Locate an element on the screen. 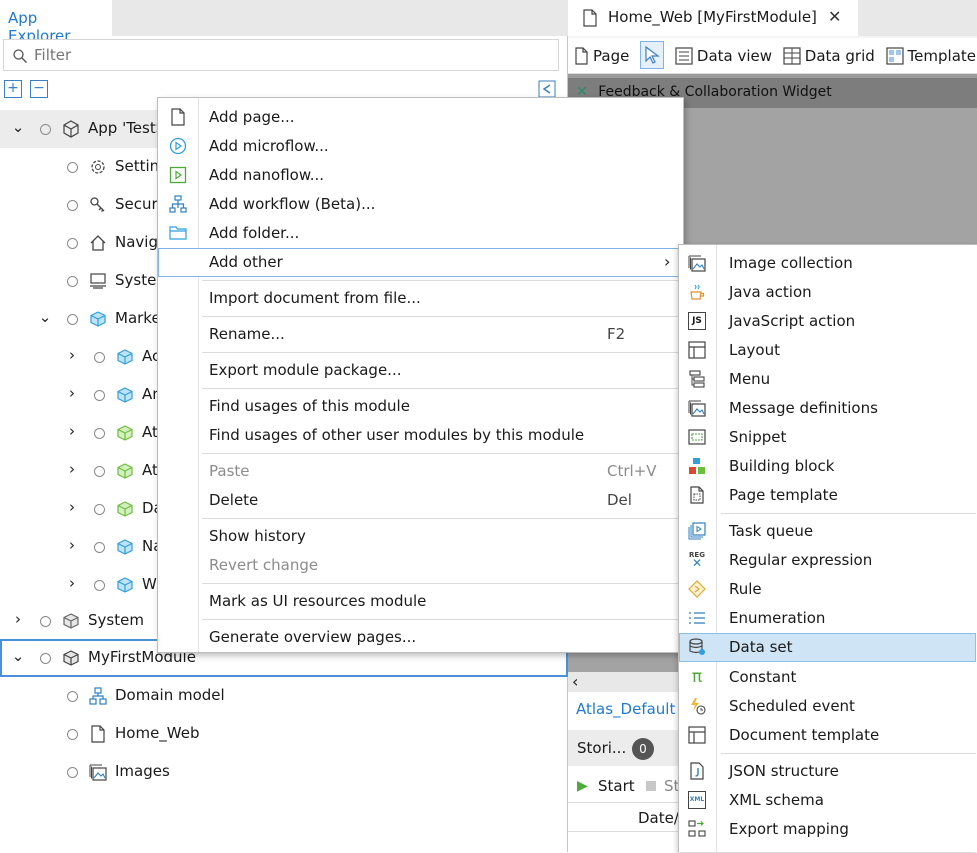  collapse-all-button: − is located at coordinates (39, 89).